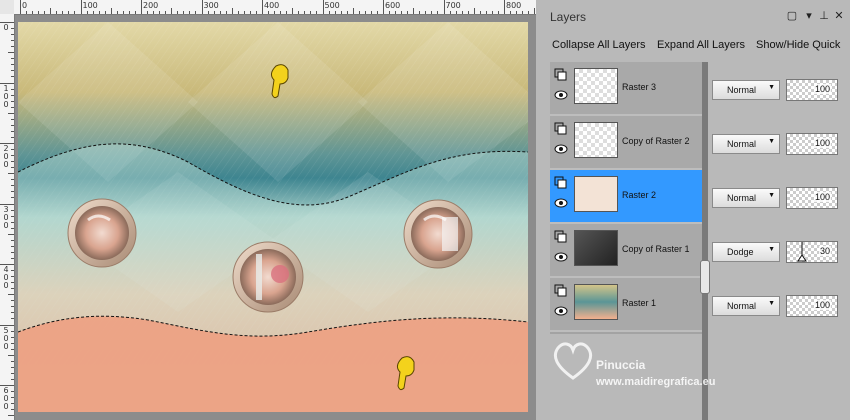  I want to click on expand-all-layers-button: Expand All Layers, so click(701, 45).